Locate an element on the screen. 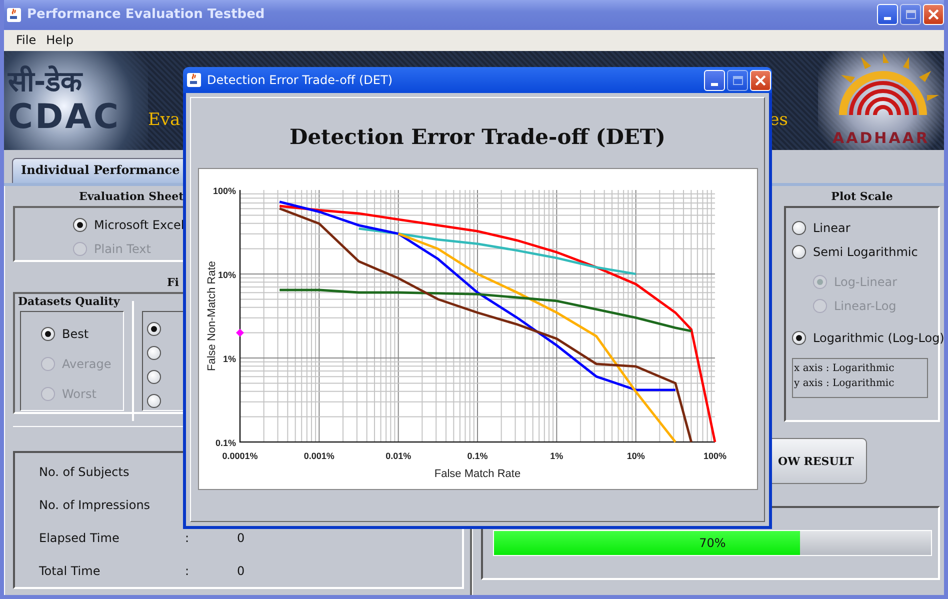 This screenshot has width=948, height=599. window-title: Performance Evaluation Testbed is located at coordinates (146, 14).